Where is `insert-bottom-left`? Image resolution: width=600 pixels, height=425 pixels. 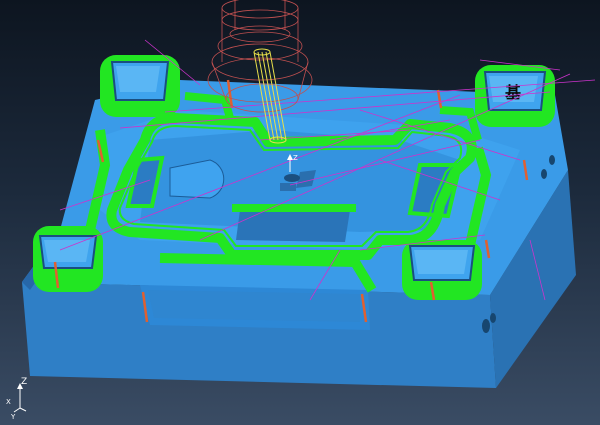
insert-bottom-left is located at coordinates (68, 259).